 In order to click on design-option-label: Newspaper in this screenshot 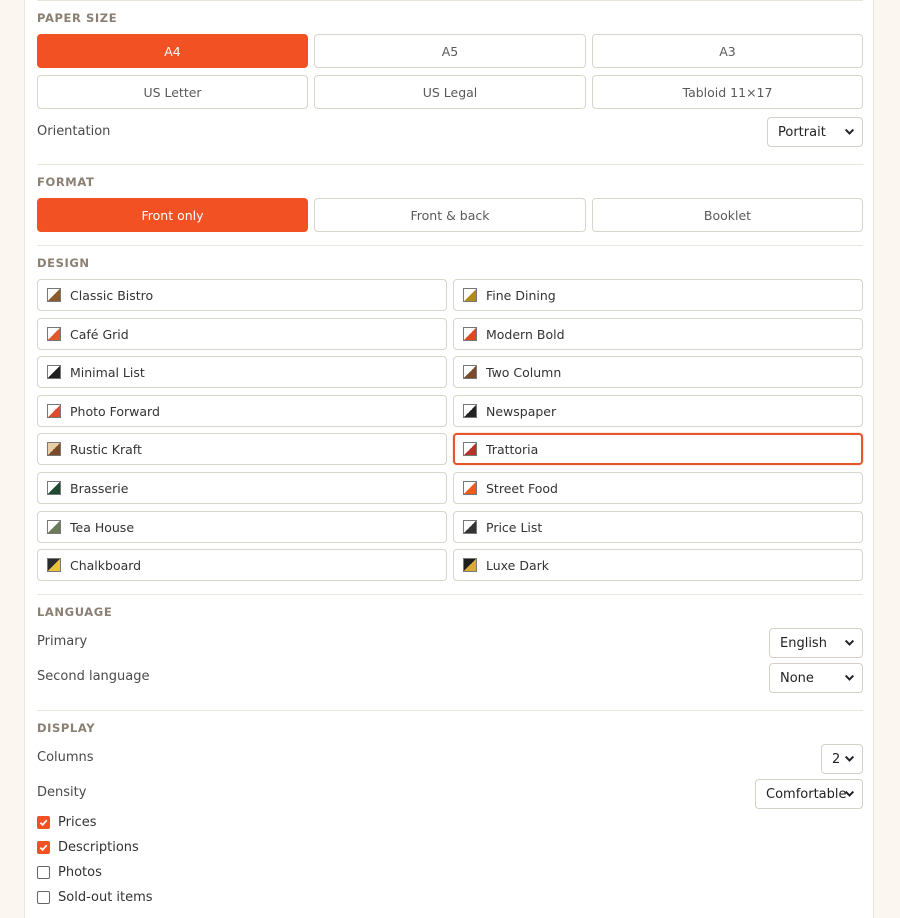, I will do `click(521, 411)`.